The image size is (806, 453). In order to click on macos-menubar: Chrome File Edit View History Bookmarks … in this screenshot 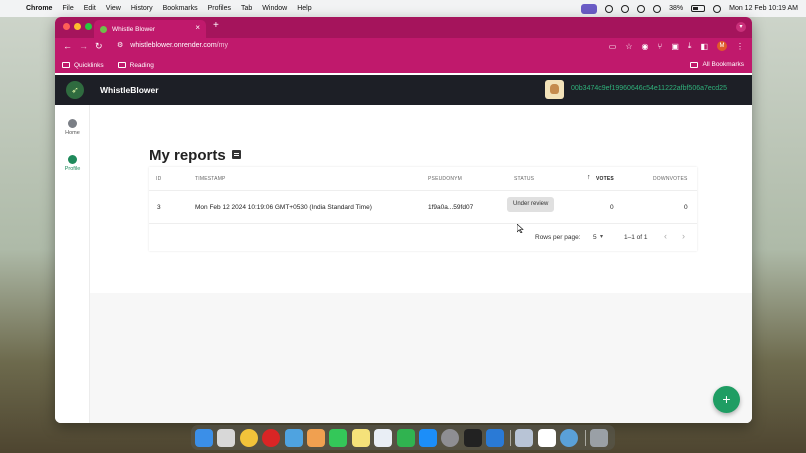, I will do `click(403, 8)`.